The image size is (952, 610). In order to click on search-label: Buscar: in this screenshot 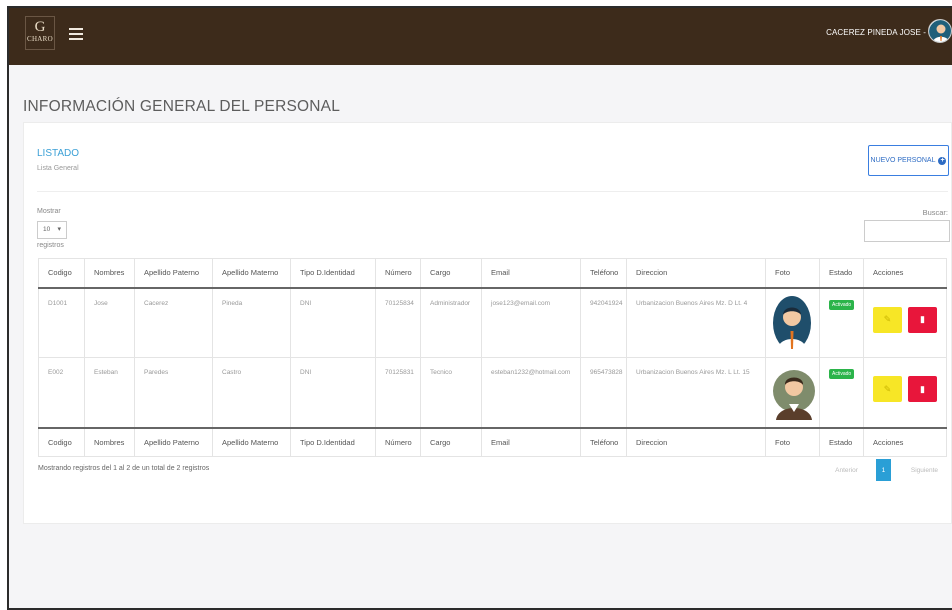, I will do `click(935, 212)`.